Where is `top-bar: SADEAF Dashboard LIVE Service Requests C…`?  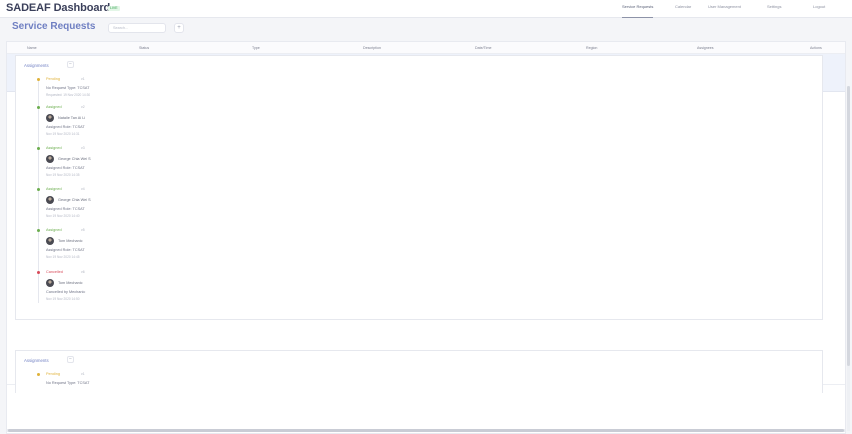
top-bar: SADEAF Dashboard LIVE Service Requests C… is located at coordinates (426, 9).